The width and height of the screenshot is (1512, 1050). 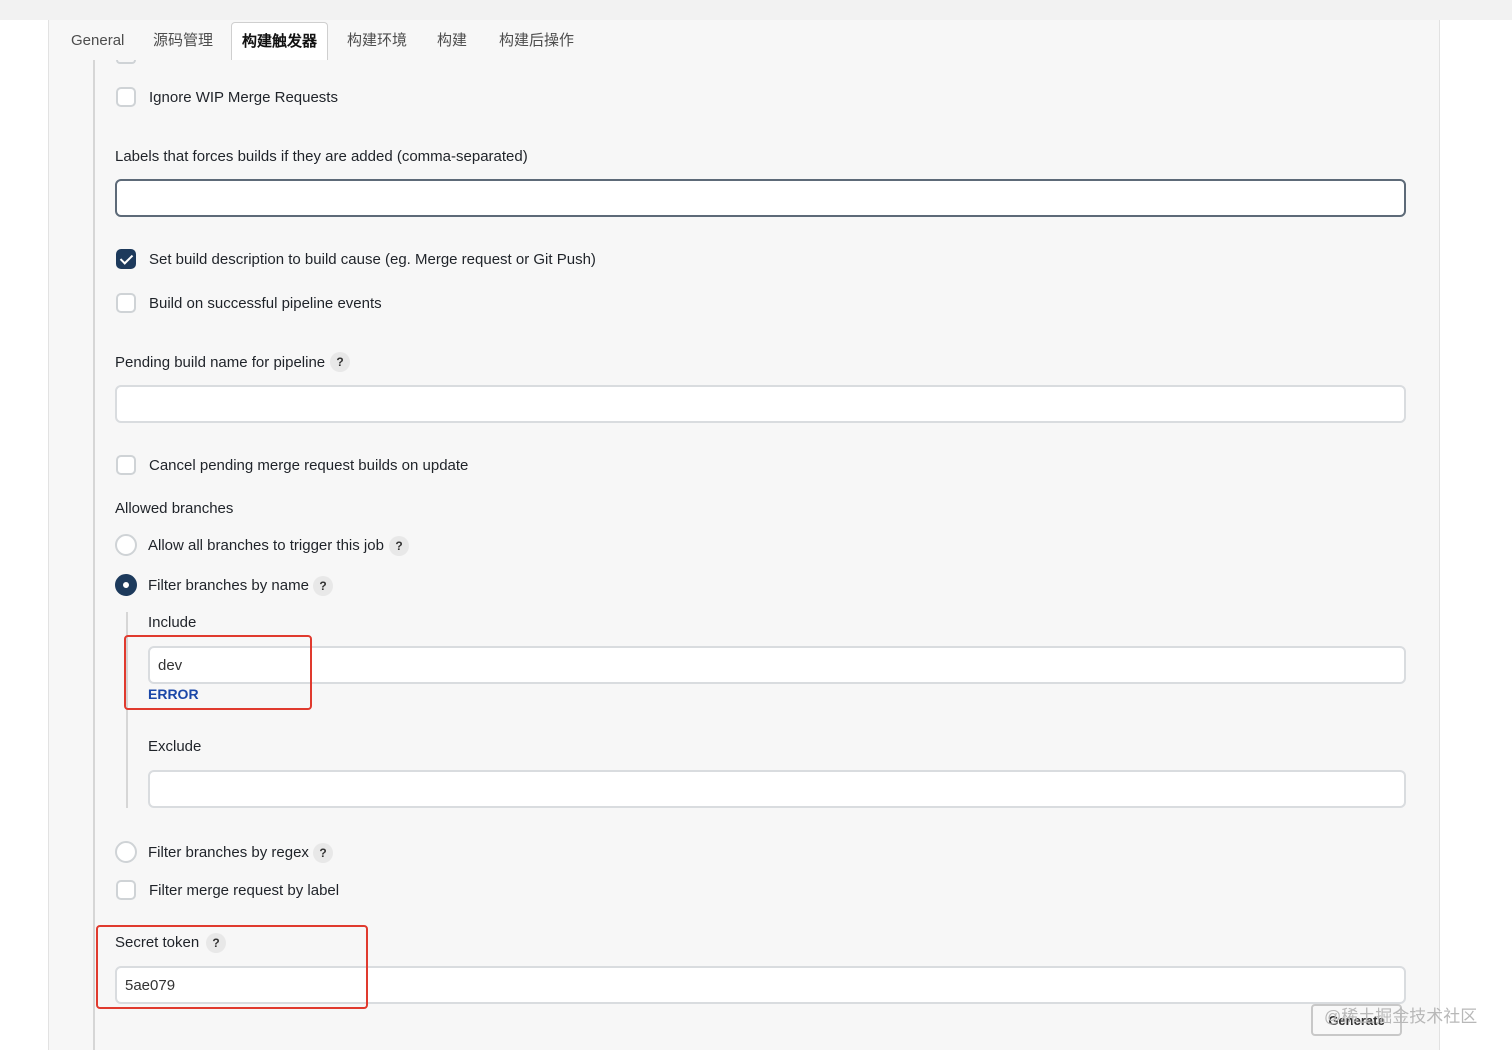 What do you see at coordinates (228, 585) in the screenshot?
I see `filter-by-name-label: Filter branches by name` at bounding box center [228, 585].